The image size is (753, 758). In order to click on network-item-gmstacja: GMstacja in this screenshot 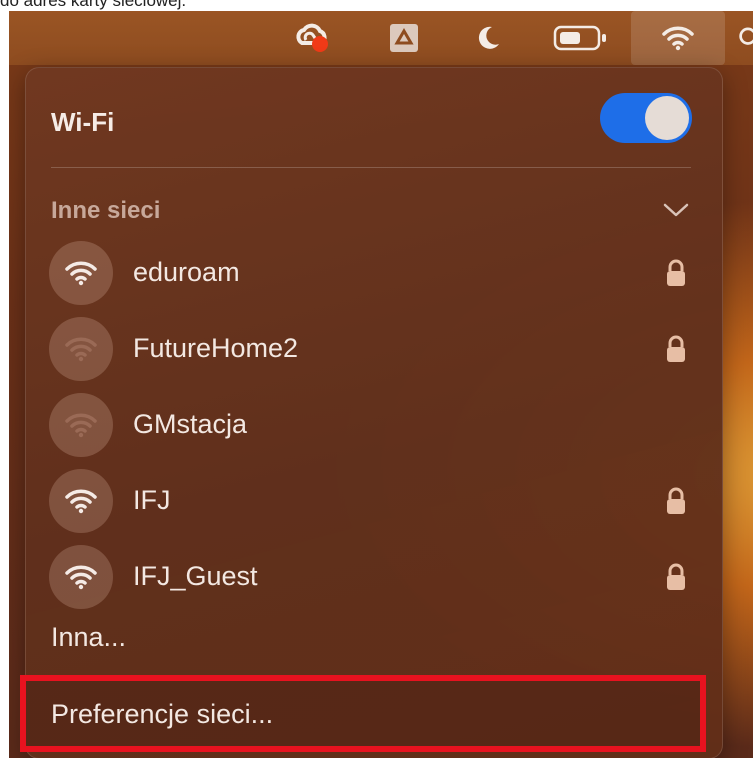, I will do `click(374, 425)`.